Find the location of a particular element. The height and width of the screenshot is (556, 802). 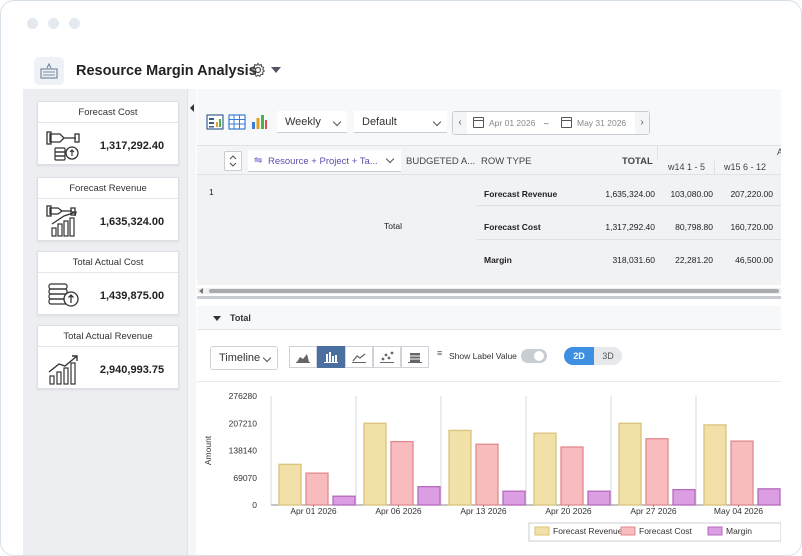

sort-icon is located at coordinates (233, 161).